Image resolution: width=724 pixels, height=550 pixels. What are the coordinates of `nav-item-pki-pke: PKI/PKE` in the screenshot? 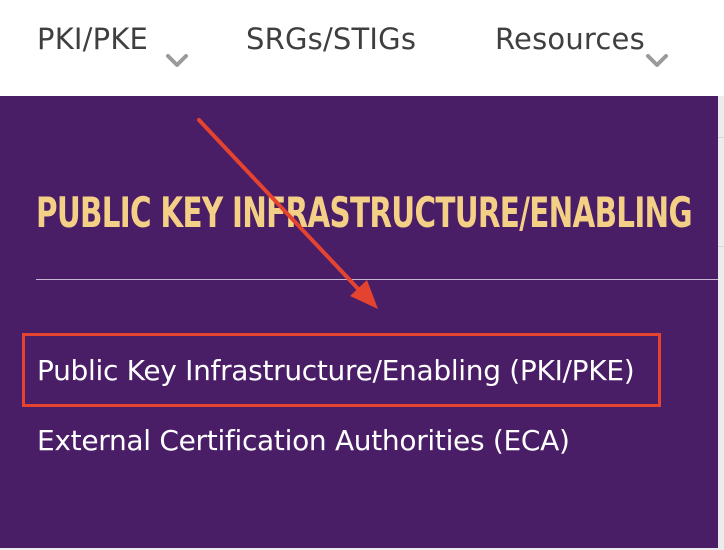 It's located at (92, 39).